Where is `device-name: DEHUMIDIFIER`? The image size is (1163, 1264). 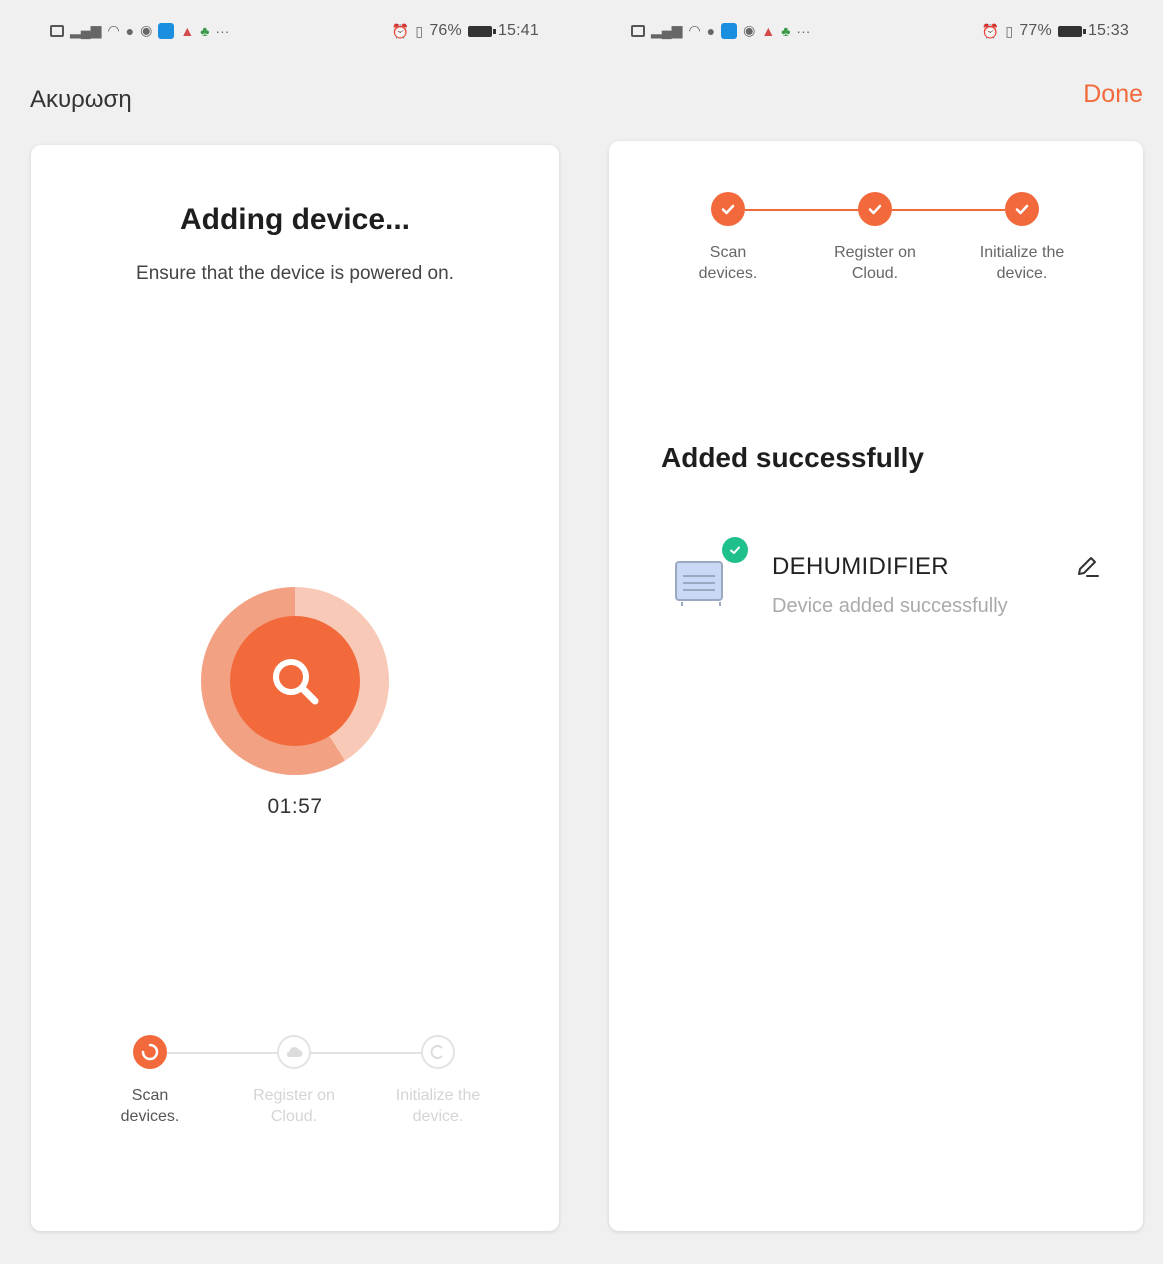
device-name: DEHUMIDIFIER is located at coordinates (860, 566).